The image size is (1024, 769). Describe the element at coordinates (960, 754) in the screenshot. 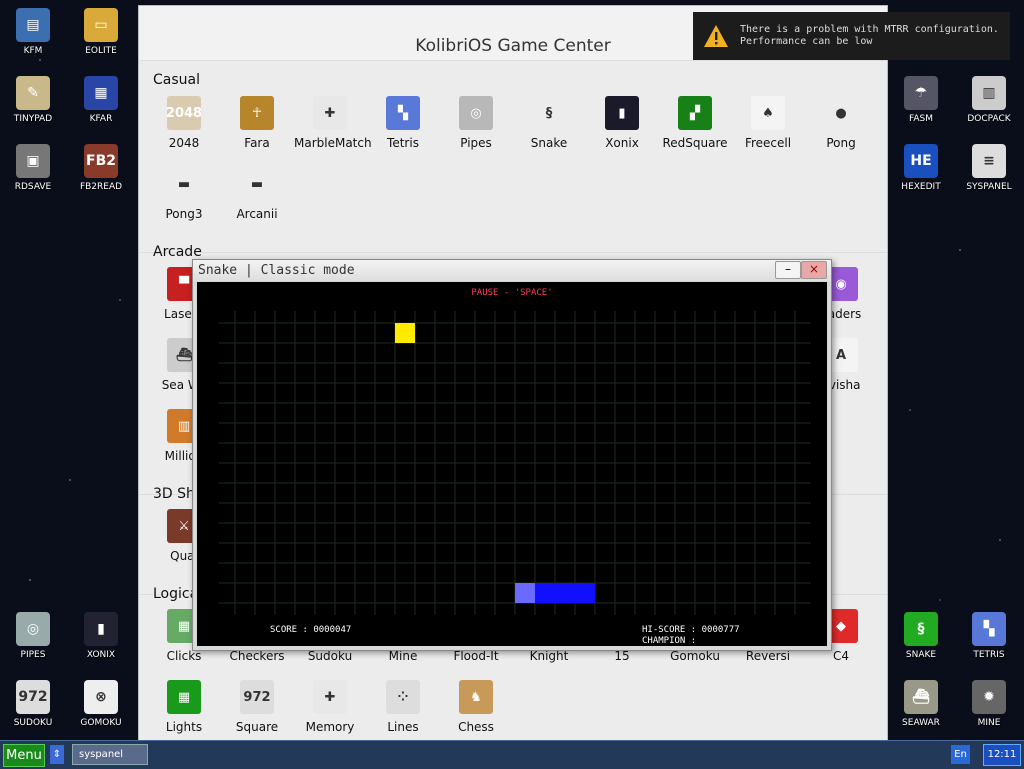

I see `language-indicator: En` at that location.